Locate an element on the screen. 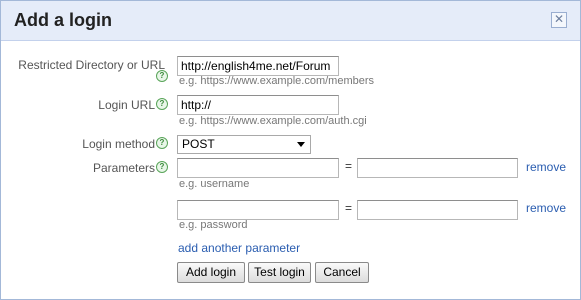 The image size is (581, 300). restricted-url-help-icon: ? is located at coordinates (162, 76).